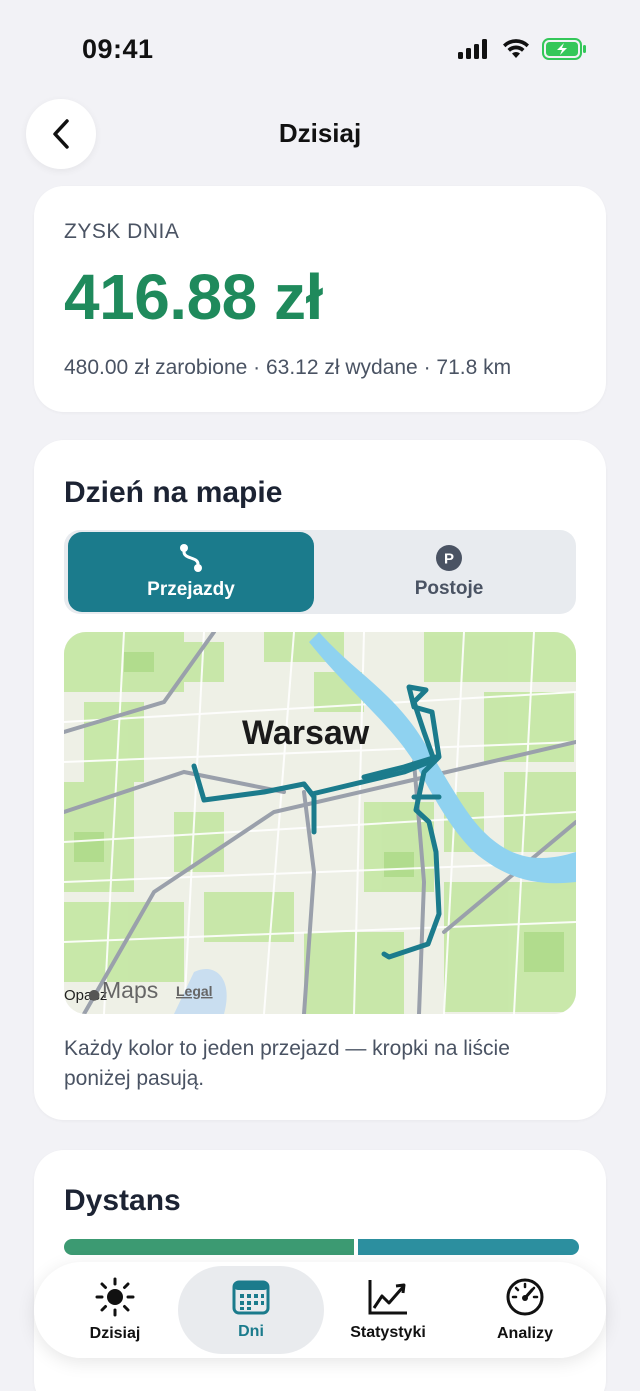 Image resolution: width=640 pixels, height=1391 pixels. I want to click on tab-statystyki-label: Statystyki, so click(388, 1332).